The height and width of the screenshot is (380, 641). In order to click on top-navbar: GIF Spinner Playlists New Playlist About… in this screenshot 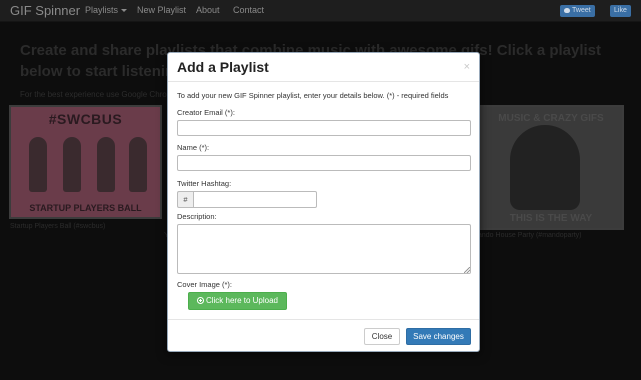, I will do `click(320, 11)`.